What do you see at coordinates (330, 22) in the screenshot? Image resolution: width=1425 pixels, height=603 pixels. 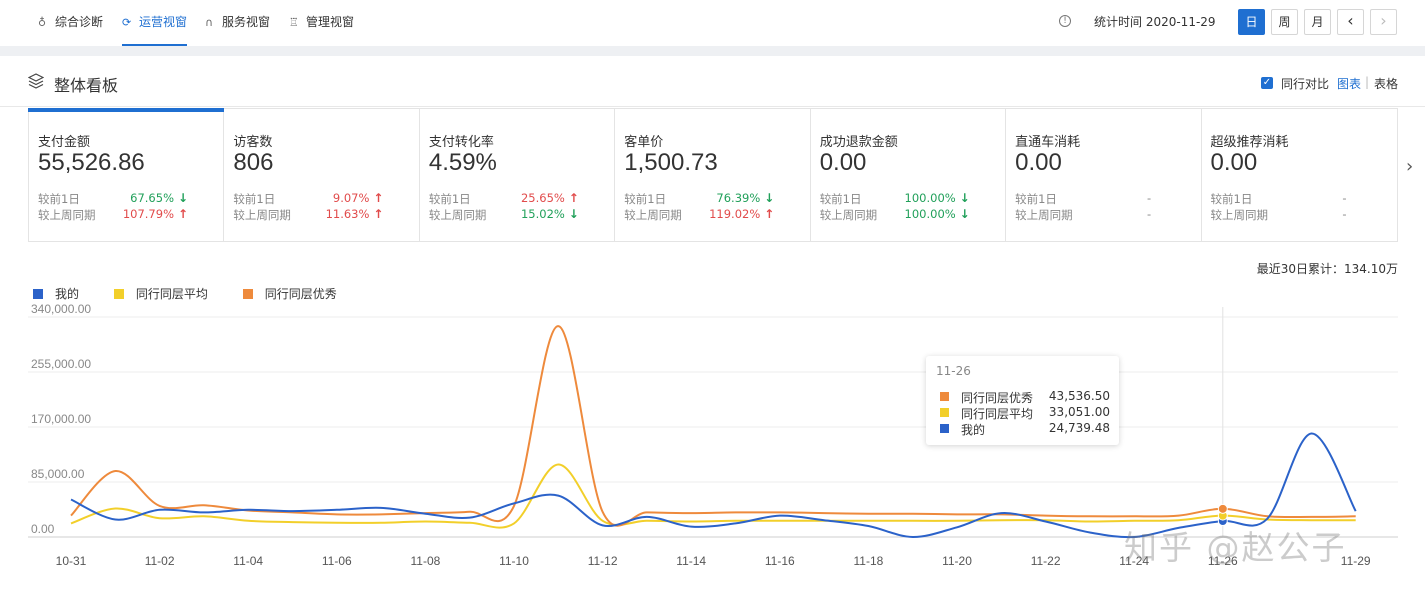 I see `tab-label: 管理视窗` at bounding box center [330, 22].